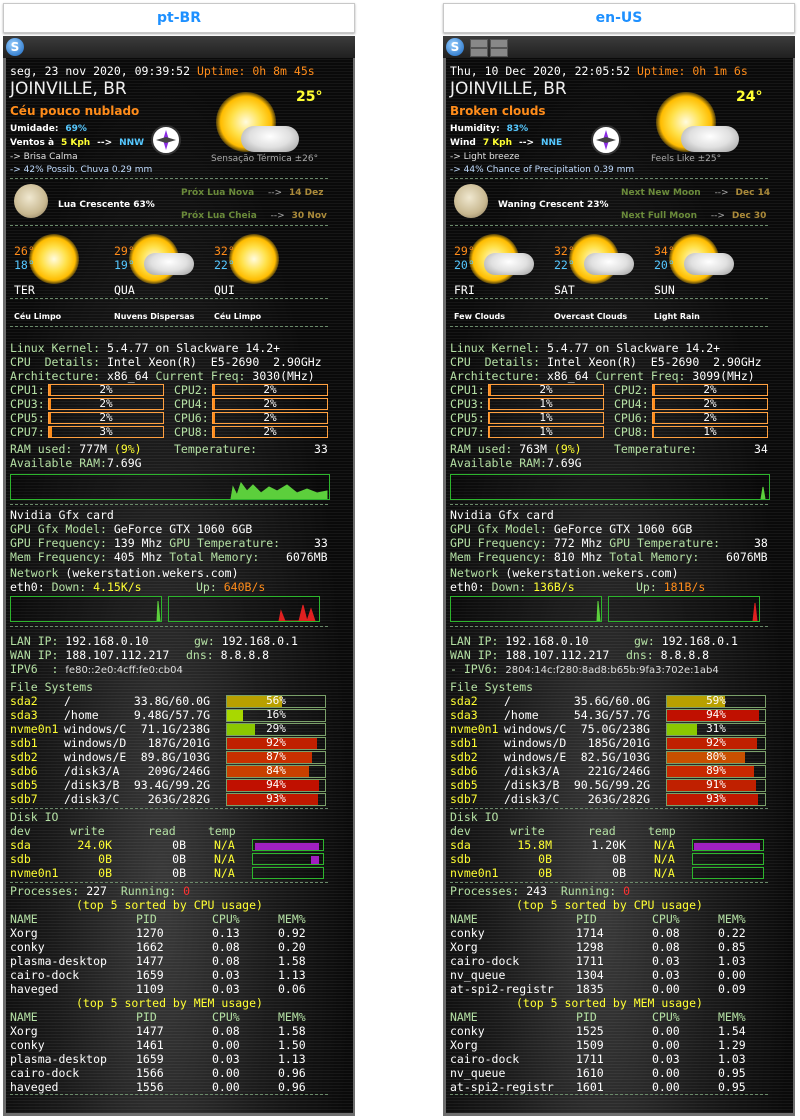  What do you see at coordinates (230, 587) in the screenshot?
I see `up-line: Up: 640B/s` at bounding box center [230, 587].